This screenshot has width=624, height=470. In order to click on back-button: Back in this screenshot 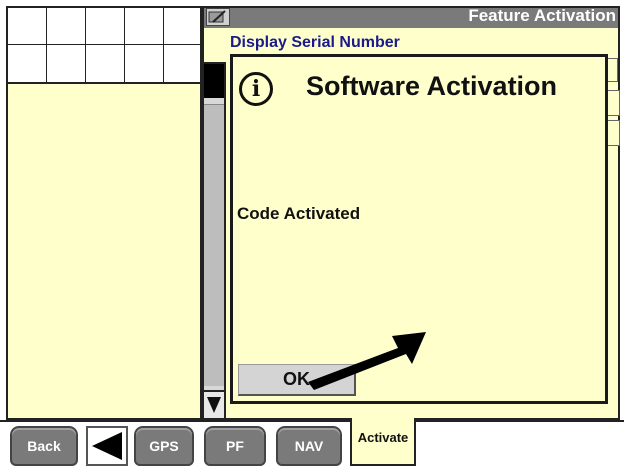, I will do `click(44, 446)`.